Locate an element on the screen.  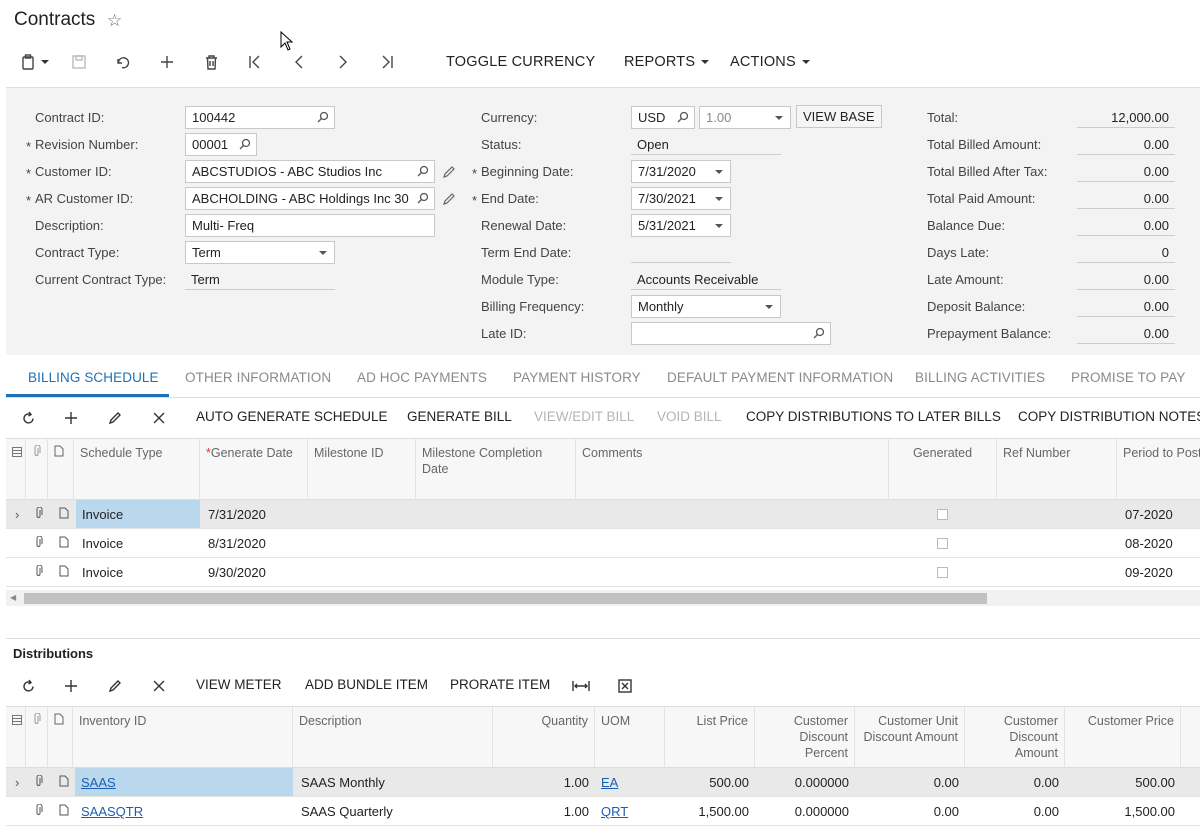
prorate-item-button: PRORATE ITEM is located at coordinates (500, 684).